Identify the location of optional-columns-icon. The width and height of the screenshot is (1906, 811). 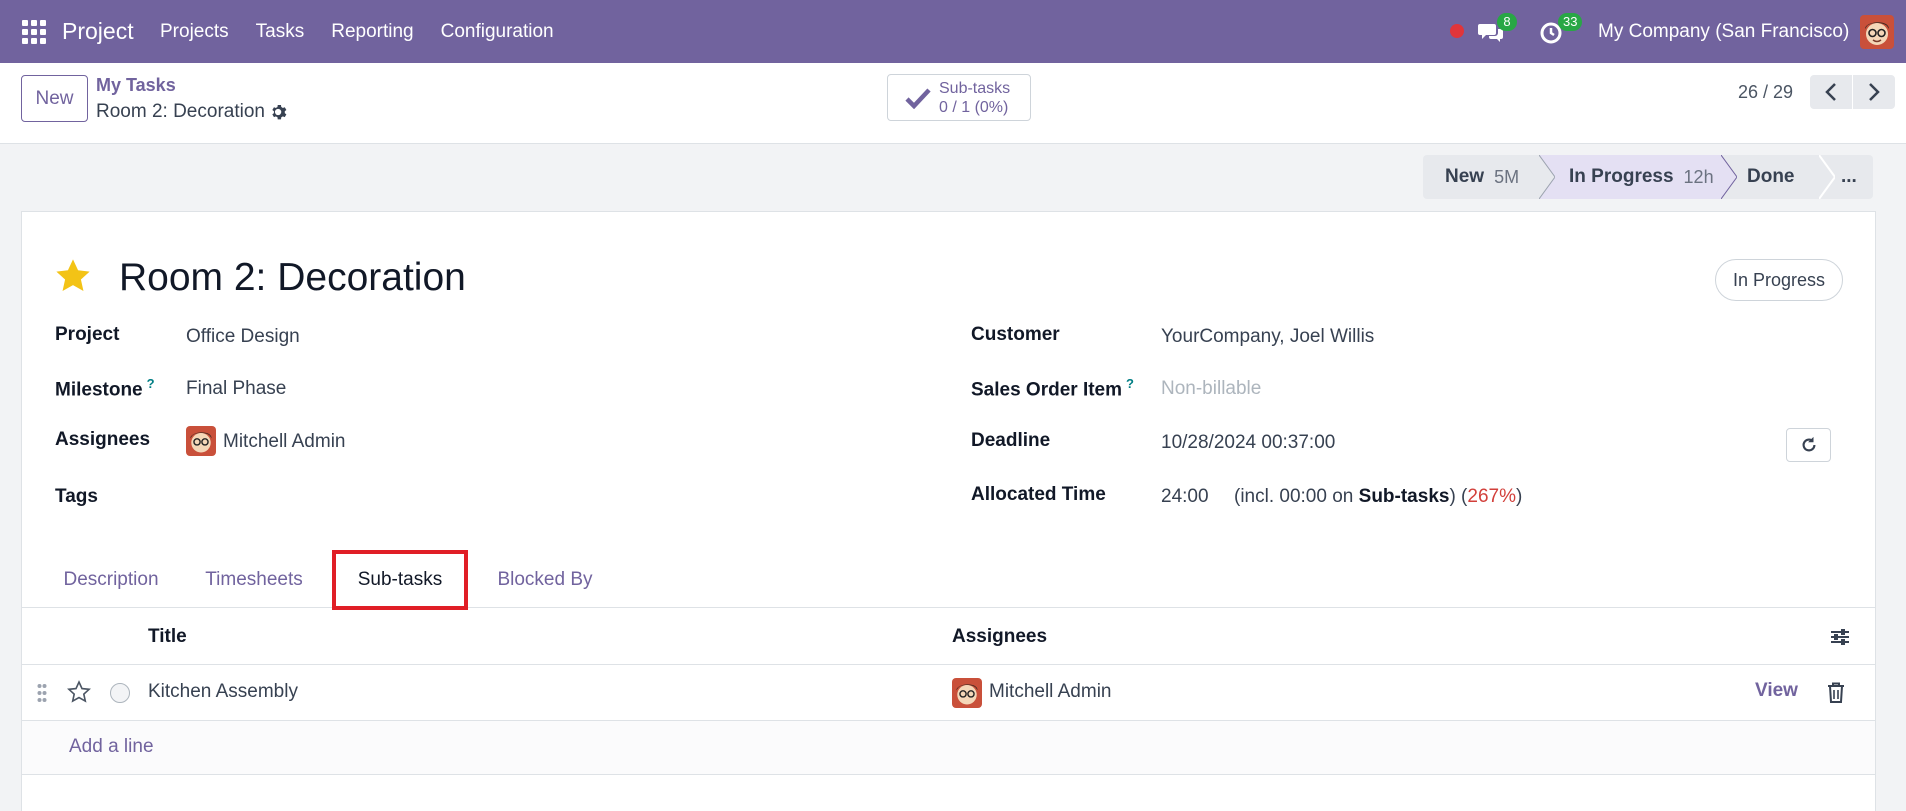
(1840, 637).